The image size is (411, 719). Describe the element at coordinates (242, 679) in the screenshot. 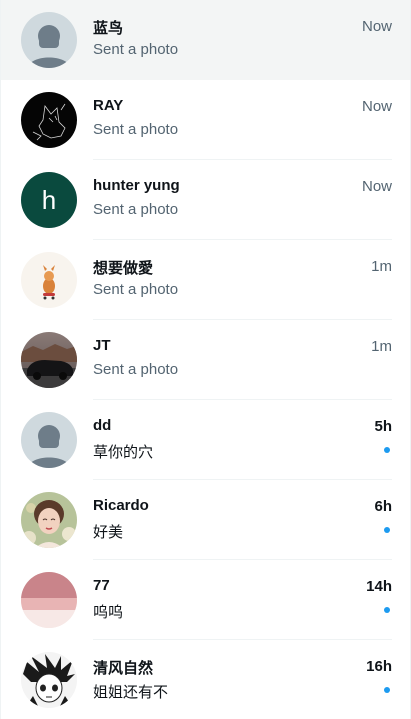

I see `conversation-body: 清风自然 姐姐还有不 16h` at that location.